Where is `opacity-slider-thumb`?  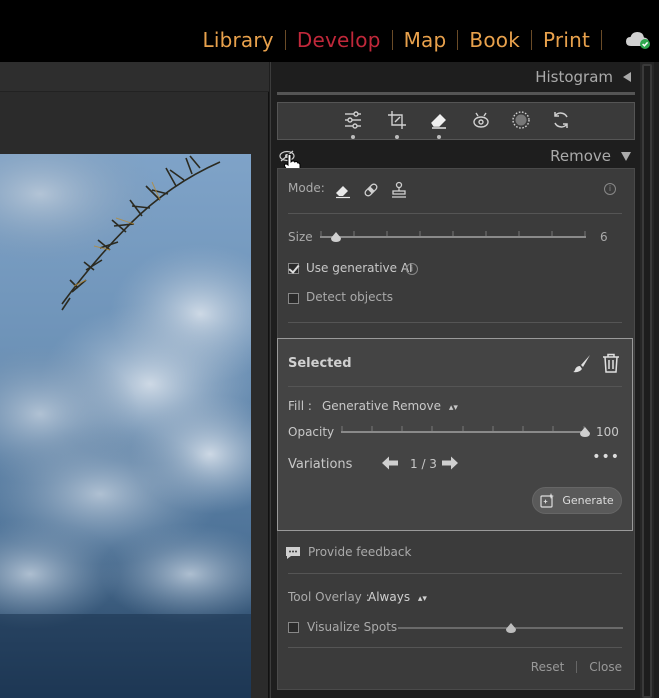
opacity-slider-thumb is located at coordinates (585, 432).